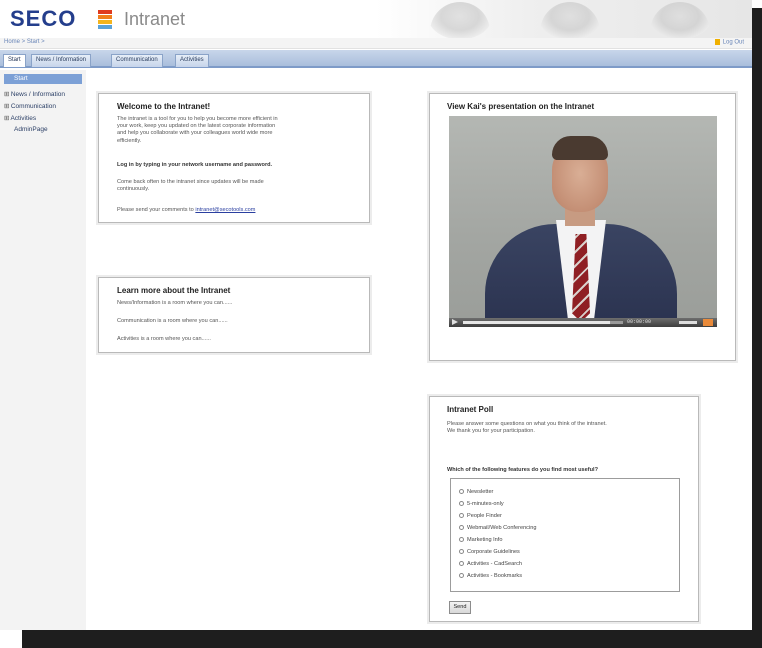  Describe the element at coordinates (164, 106) in the screenshot. I see `welcome-title: Welcome to the Intranet!` at that location.